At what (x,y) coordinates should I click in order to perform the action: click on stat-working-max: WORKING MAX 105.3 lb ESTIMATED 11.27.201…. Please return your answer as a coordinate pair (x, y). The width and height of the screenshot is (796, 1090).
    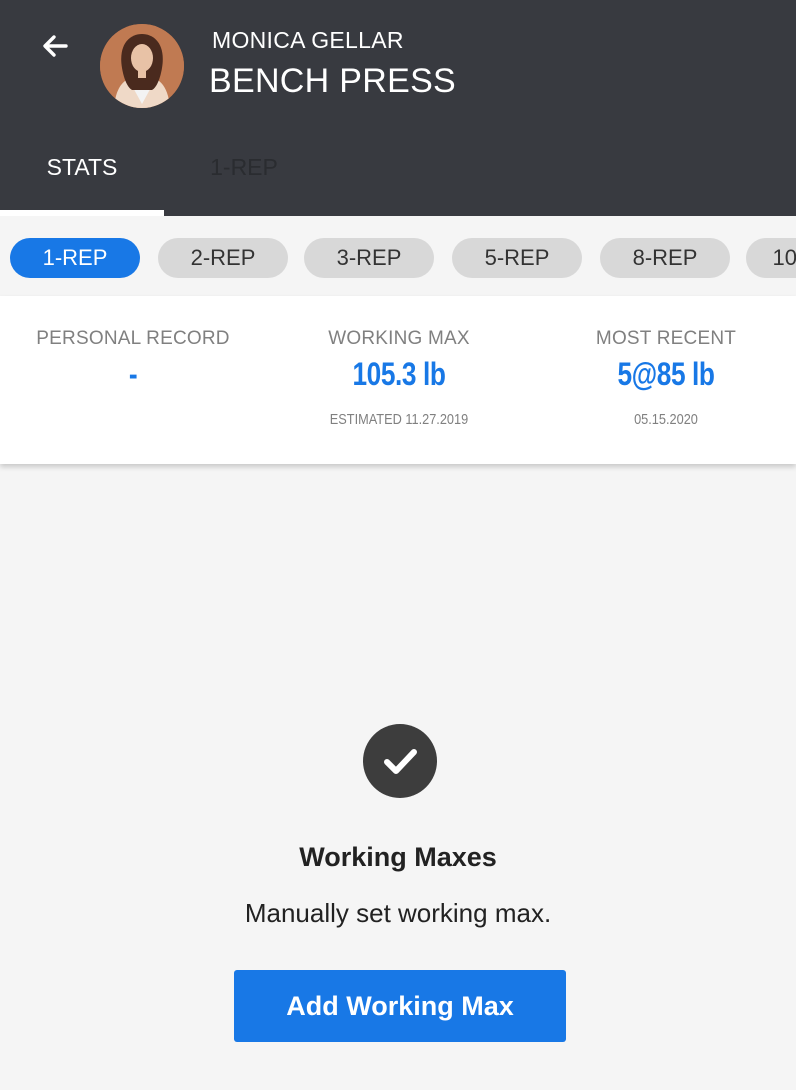
    Looking at the image, I should click on (399, 378).